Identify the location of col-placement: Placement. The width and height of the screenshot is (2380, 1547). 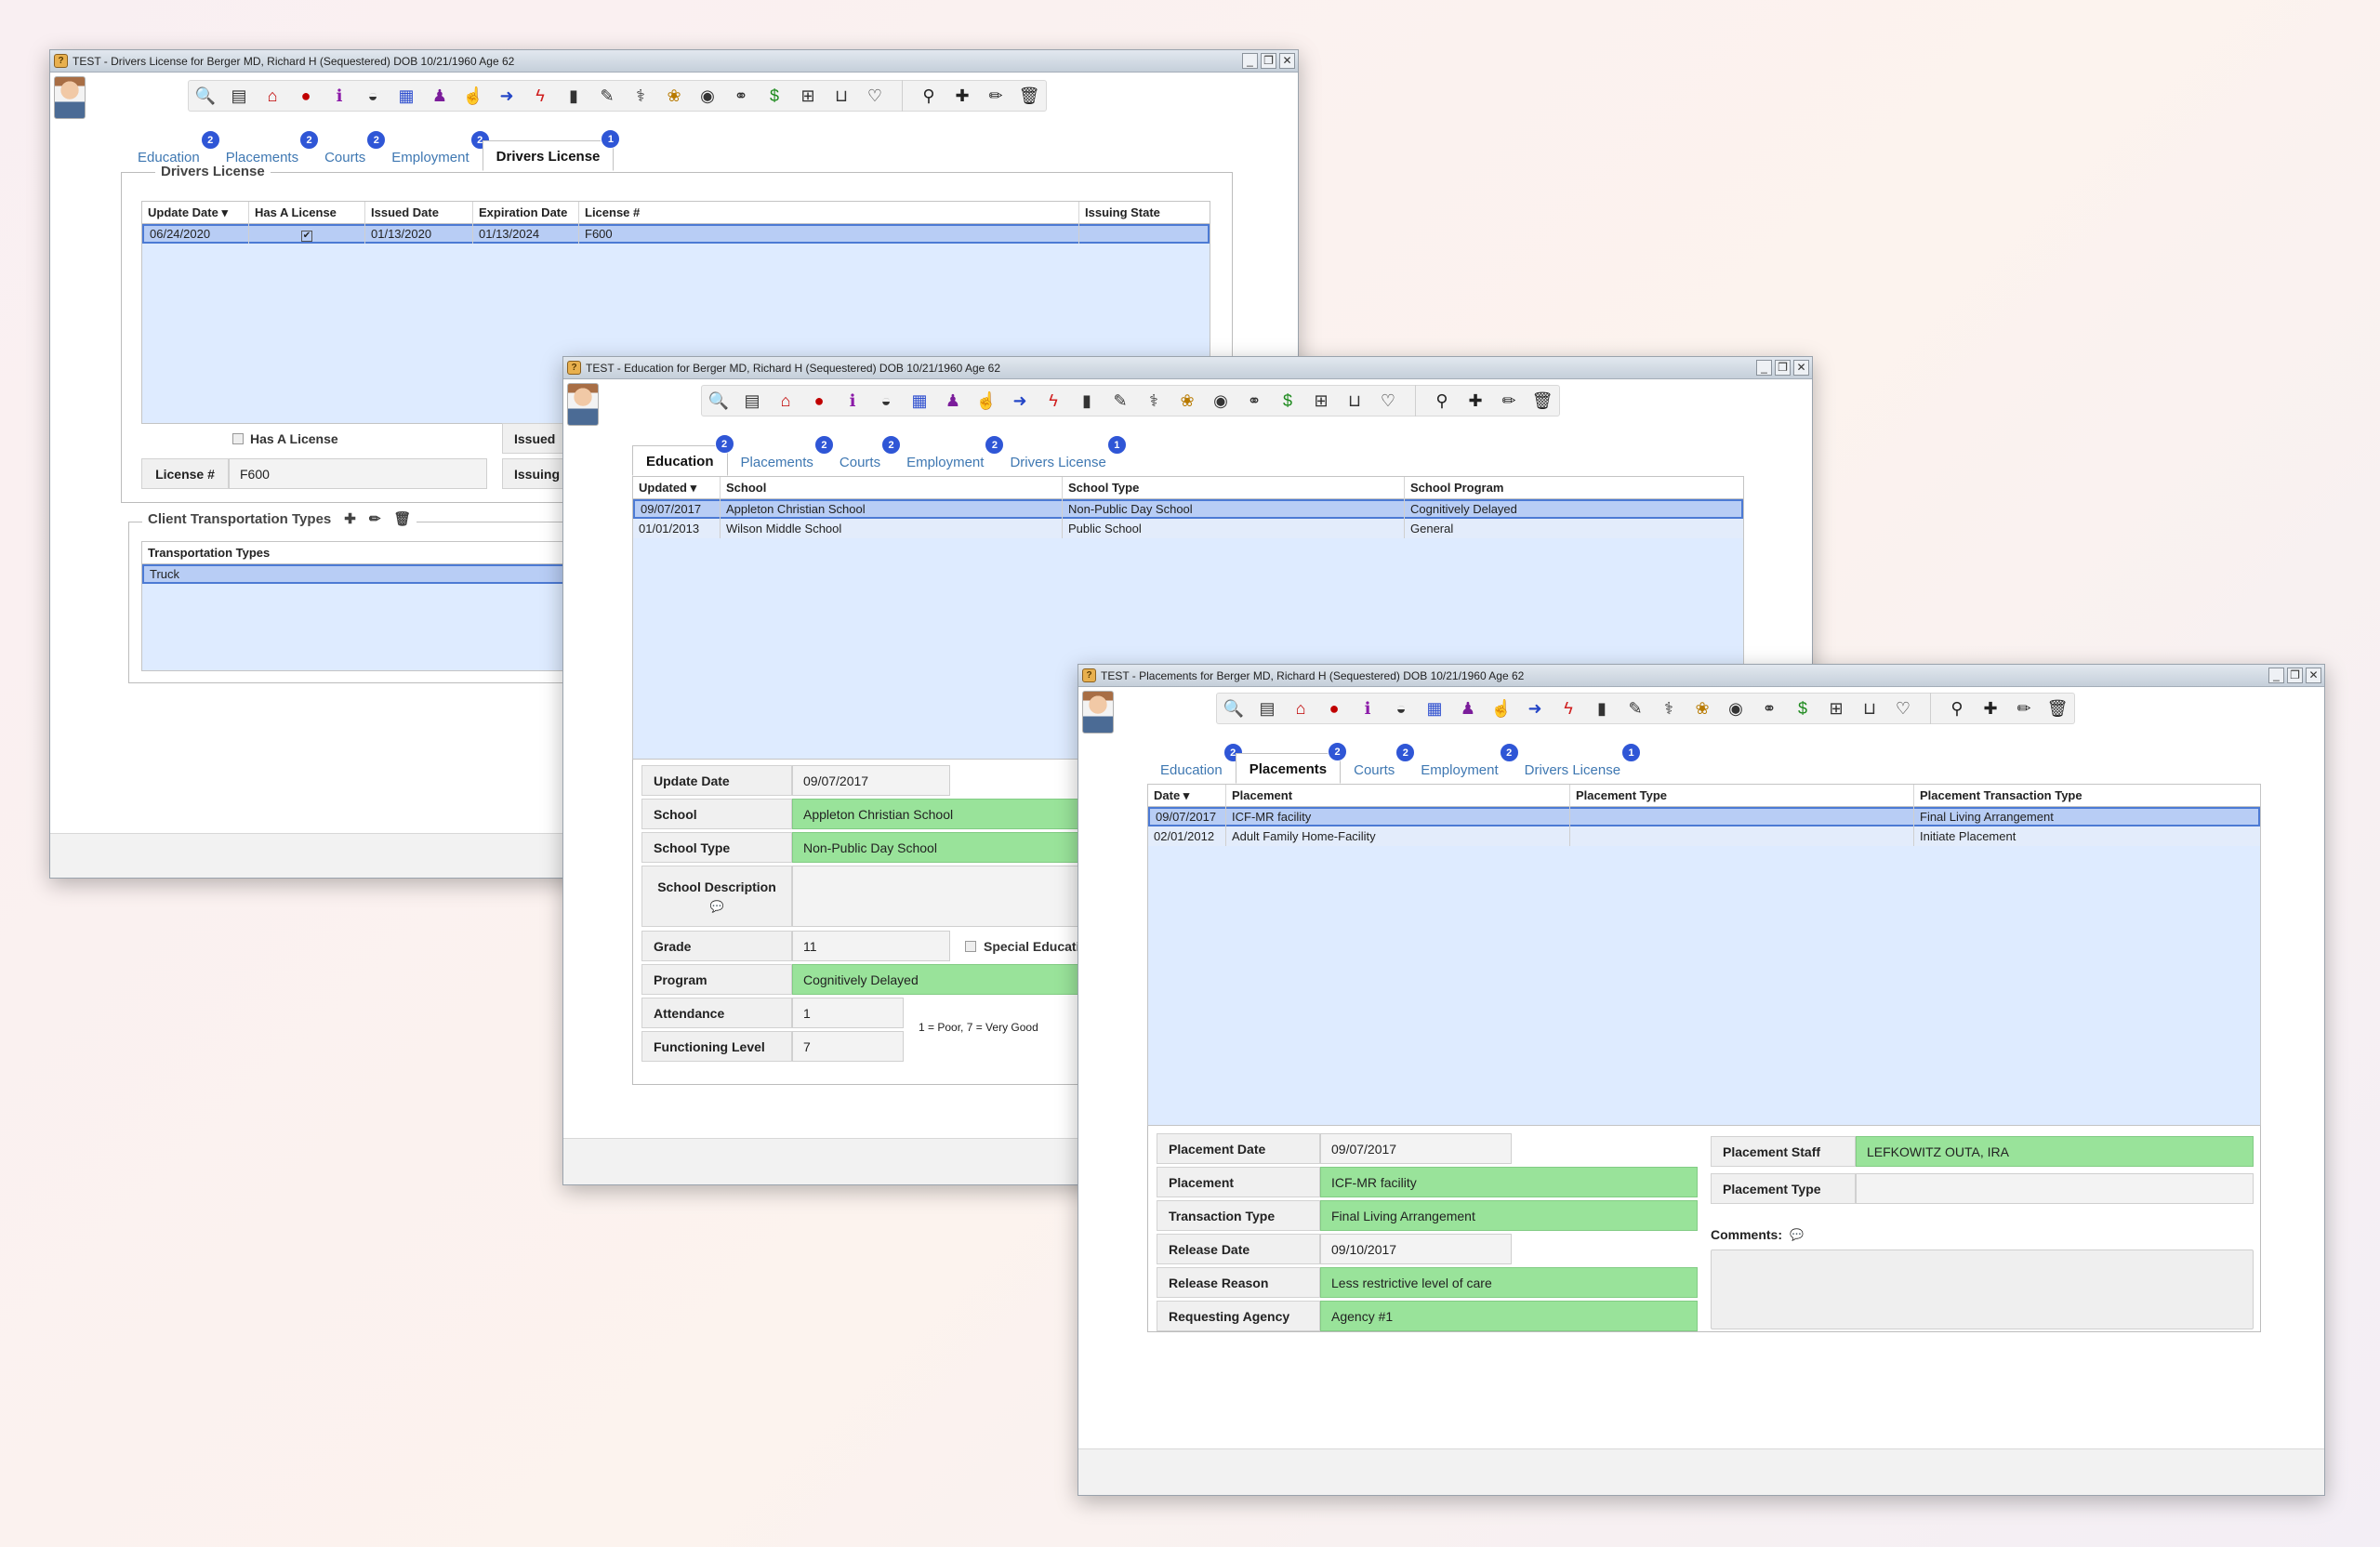
(1398, 795).